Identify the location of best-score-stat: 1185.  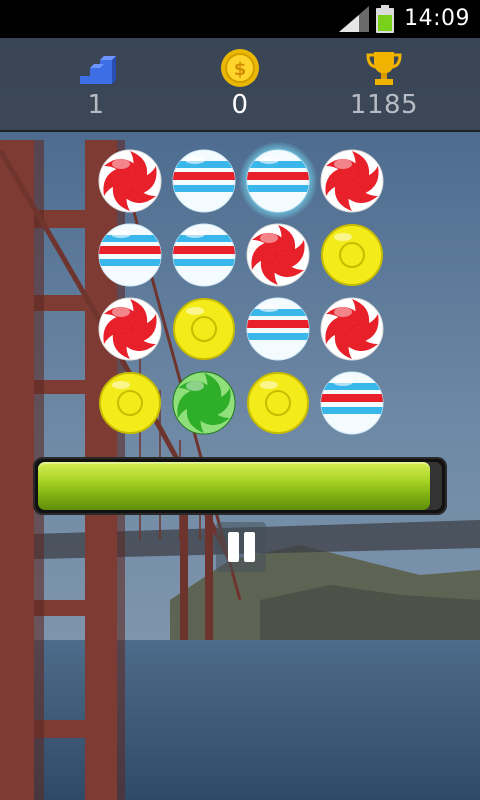
(384, 84).